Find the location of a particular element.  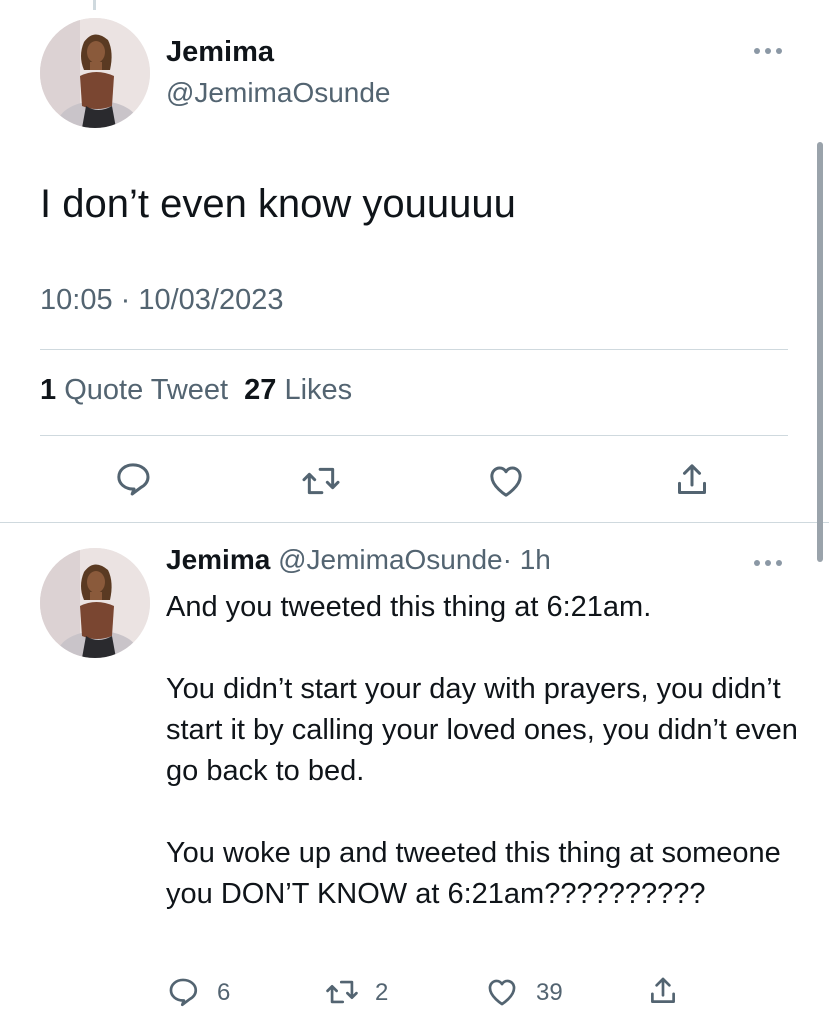

author-handle: @JemimaOsunde is located at coordinates (278, 93).